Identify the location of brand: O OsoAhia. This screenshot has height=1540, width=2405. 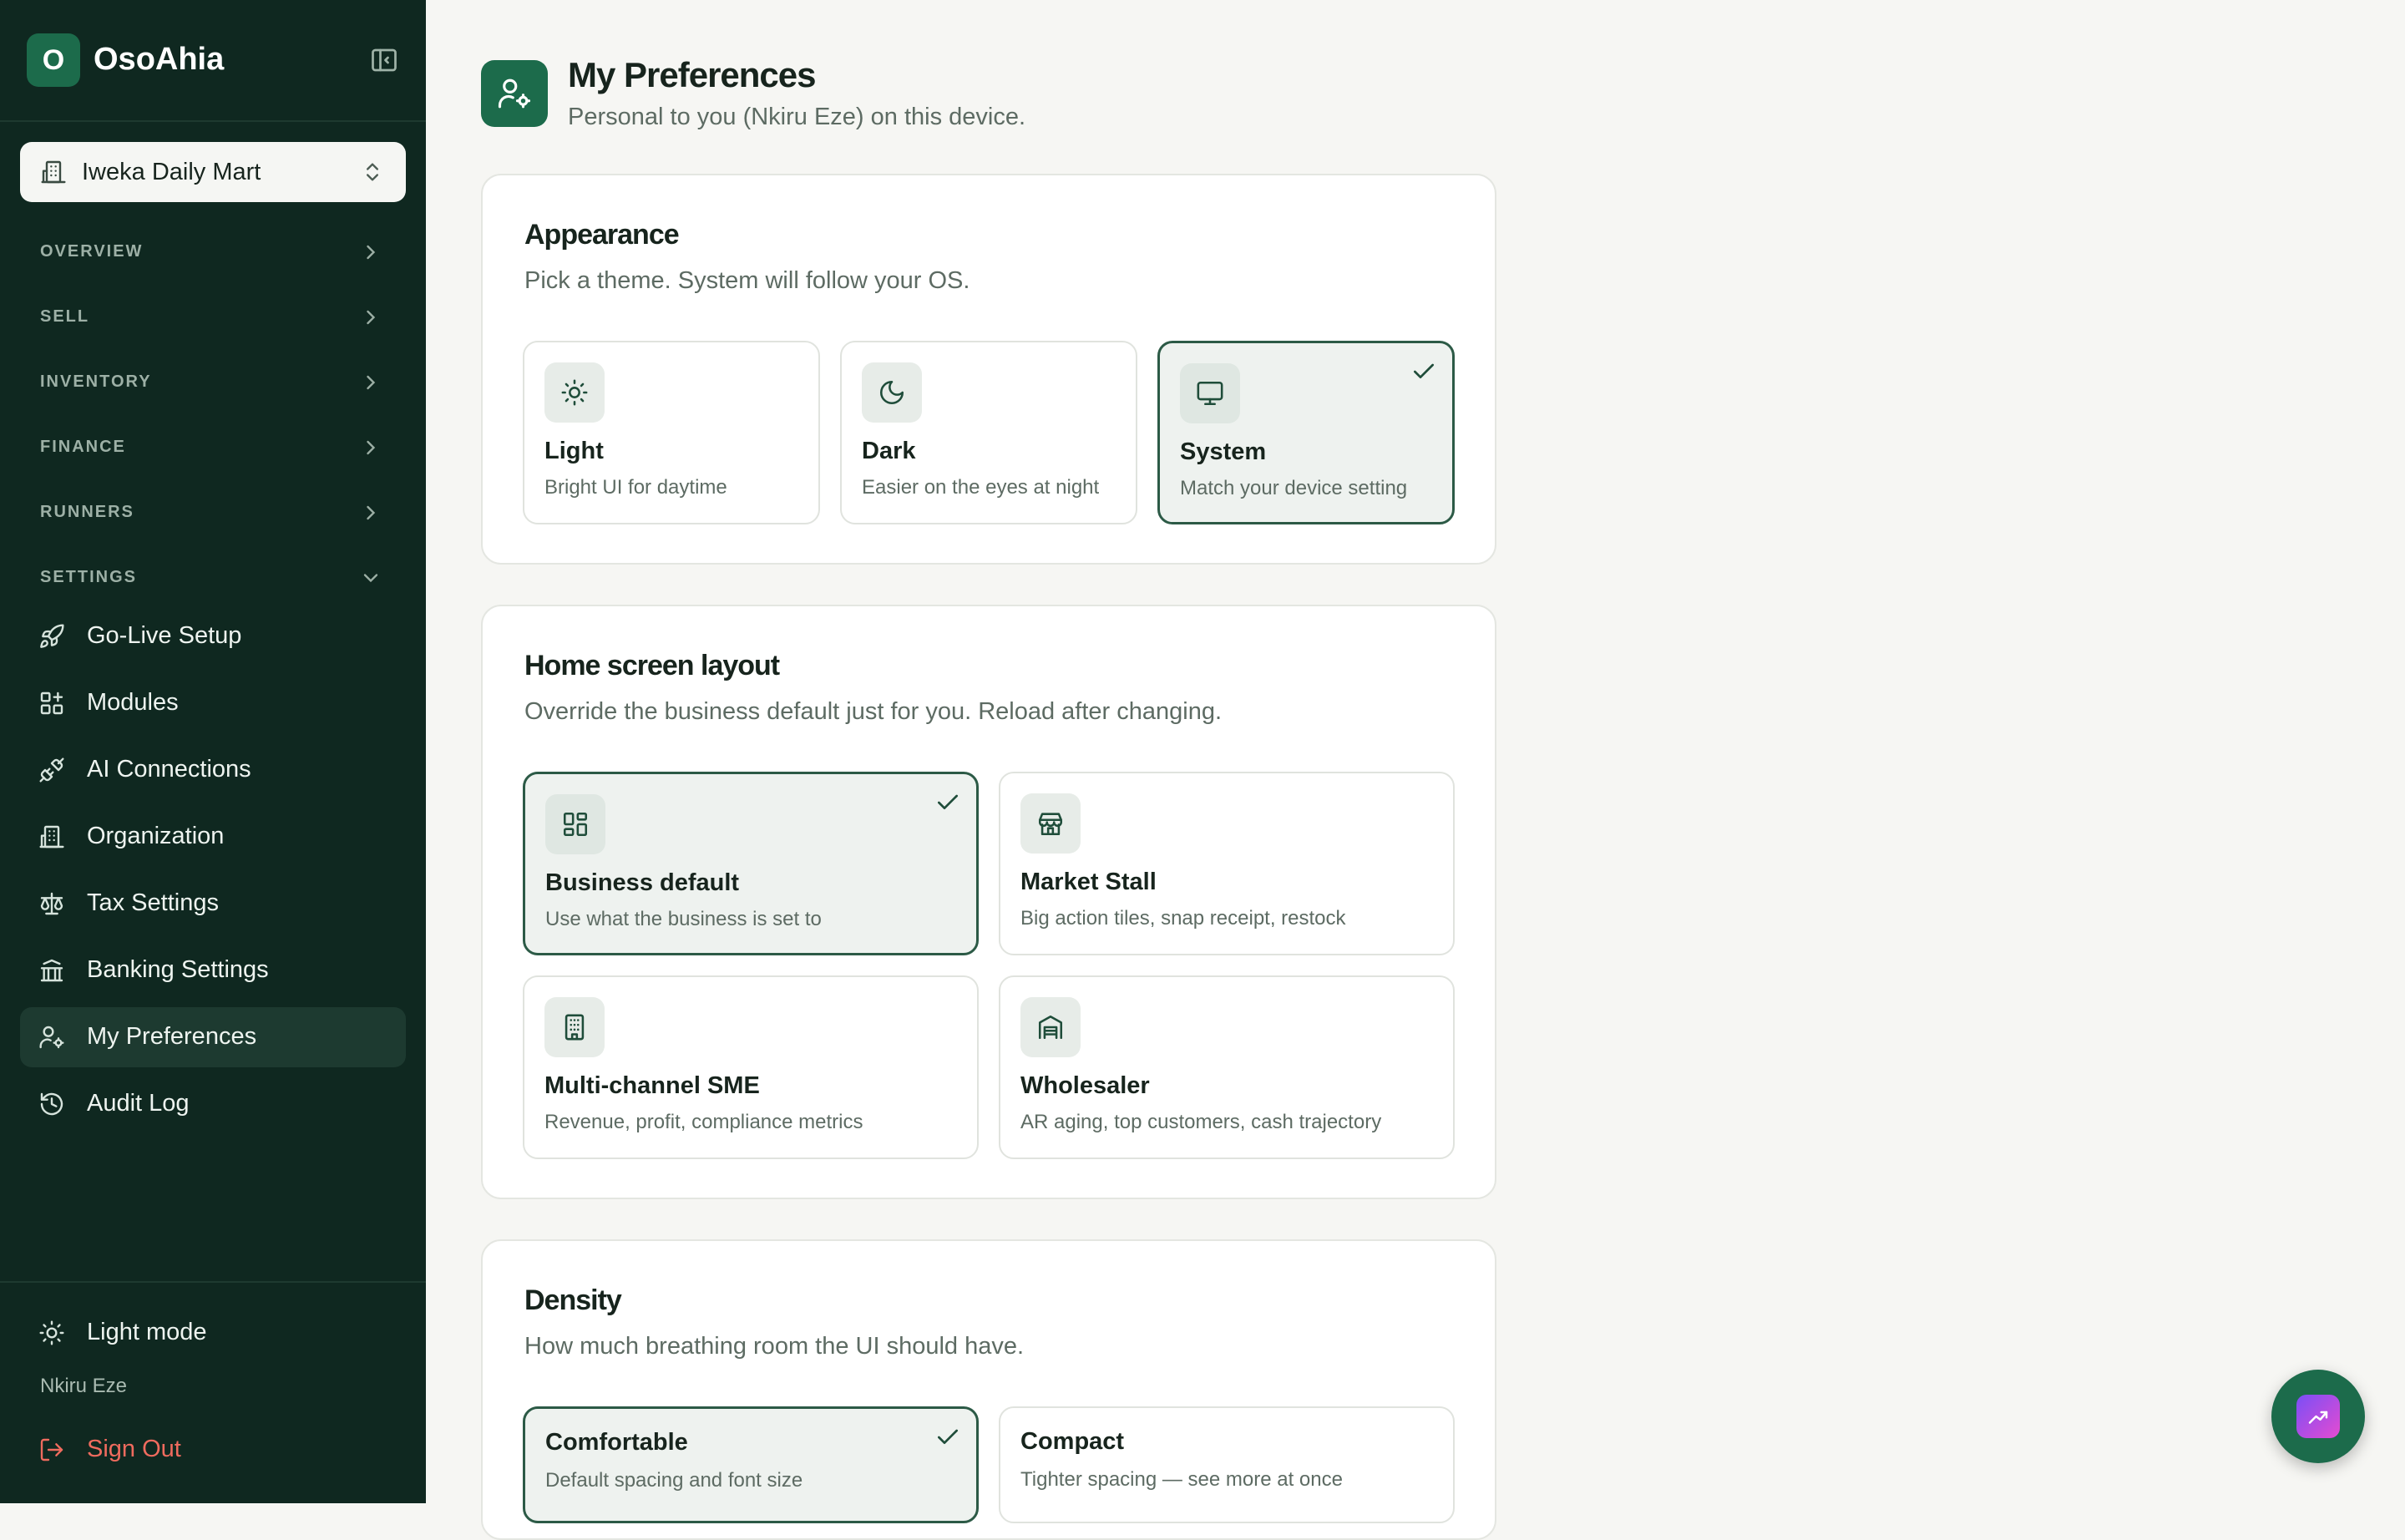
(213, 60).